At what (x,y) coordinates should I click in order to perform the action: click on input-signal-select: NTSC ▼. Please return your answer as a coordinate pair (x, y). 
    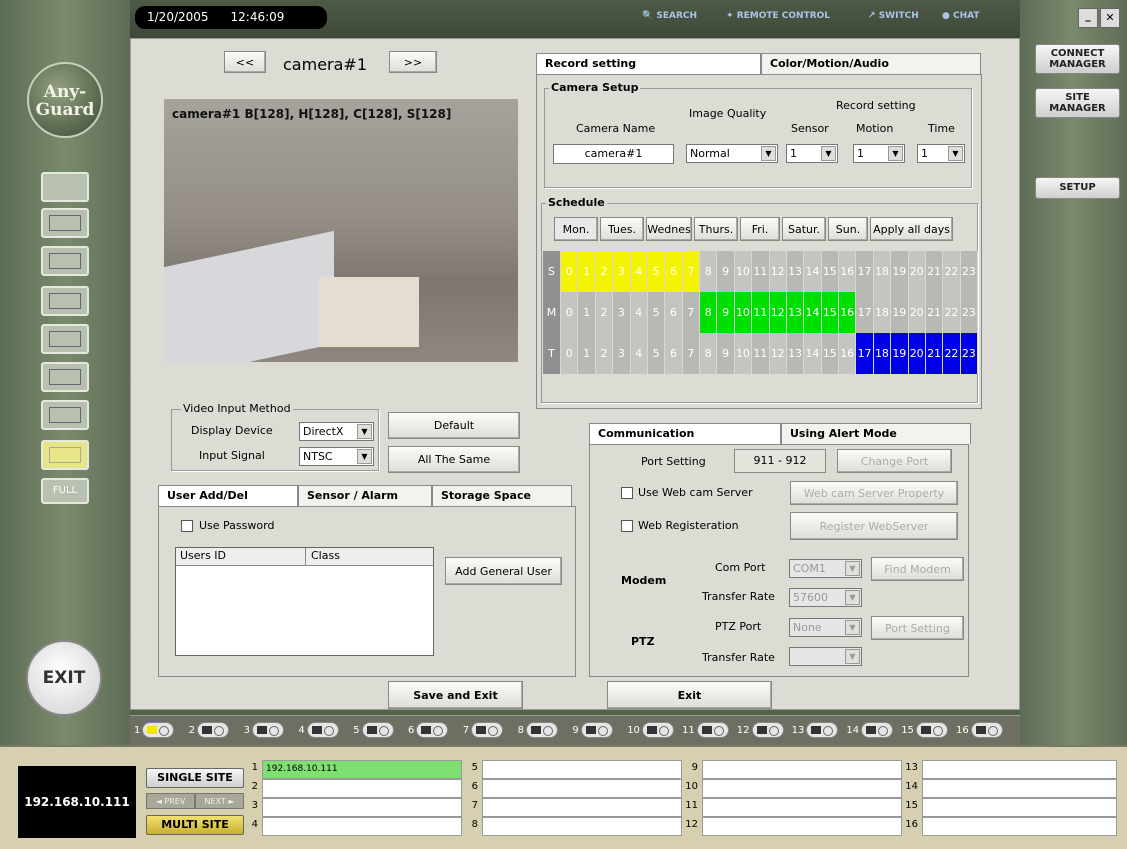
    Looking at the image, I should click on (336, 456).